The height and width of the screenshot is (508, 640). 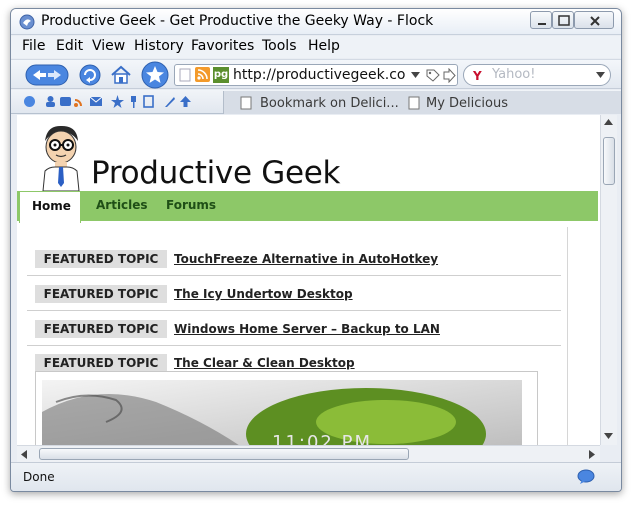 I want to click on scroll-right-icon, so click(x=592, y=454).